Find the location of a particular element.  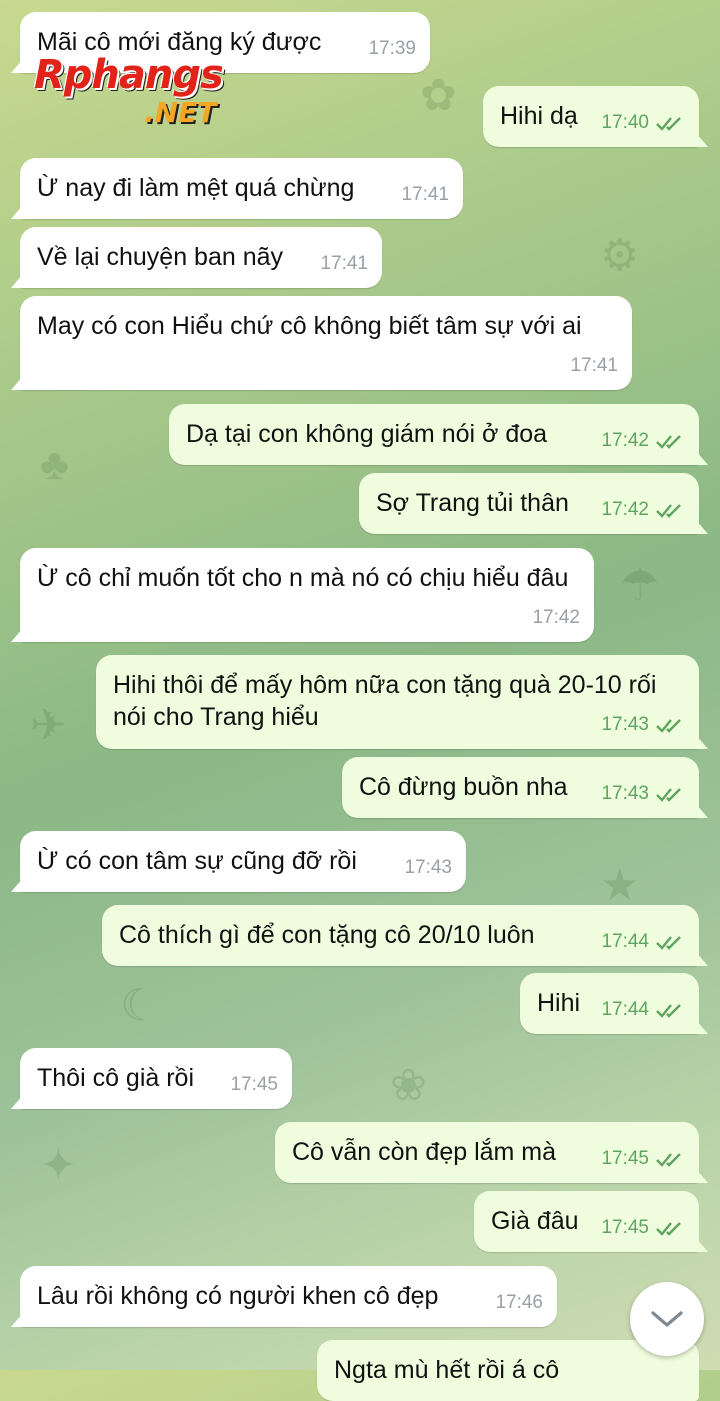

doodle-icon: ⚙ is located at coordinates (620, 255).